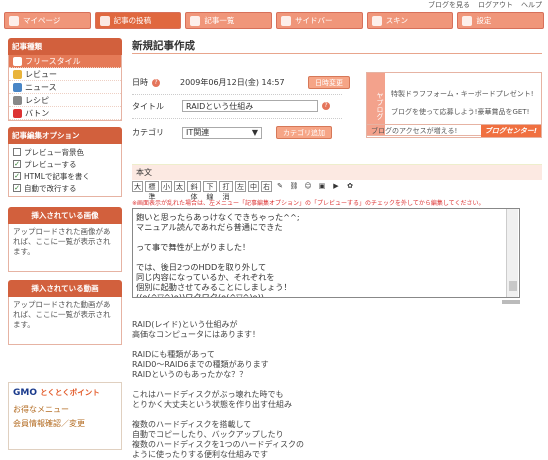 The image size is (548, 460). I want to click on banner-line2: ブログを使って応募しよう!豪華賞品をGET!, so click(460, 112).